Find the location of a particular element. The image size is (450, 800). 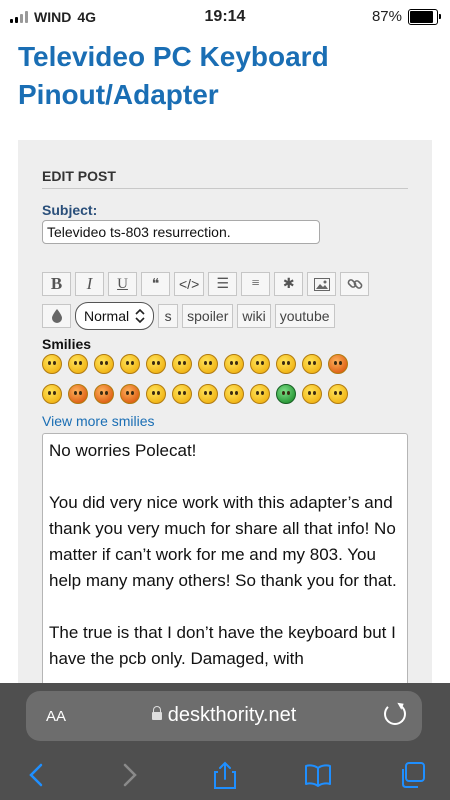

list-button: ☰ is located at coordinates (223, 284).